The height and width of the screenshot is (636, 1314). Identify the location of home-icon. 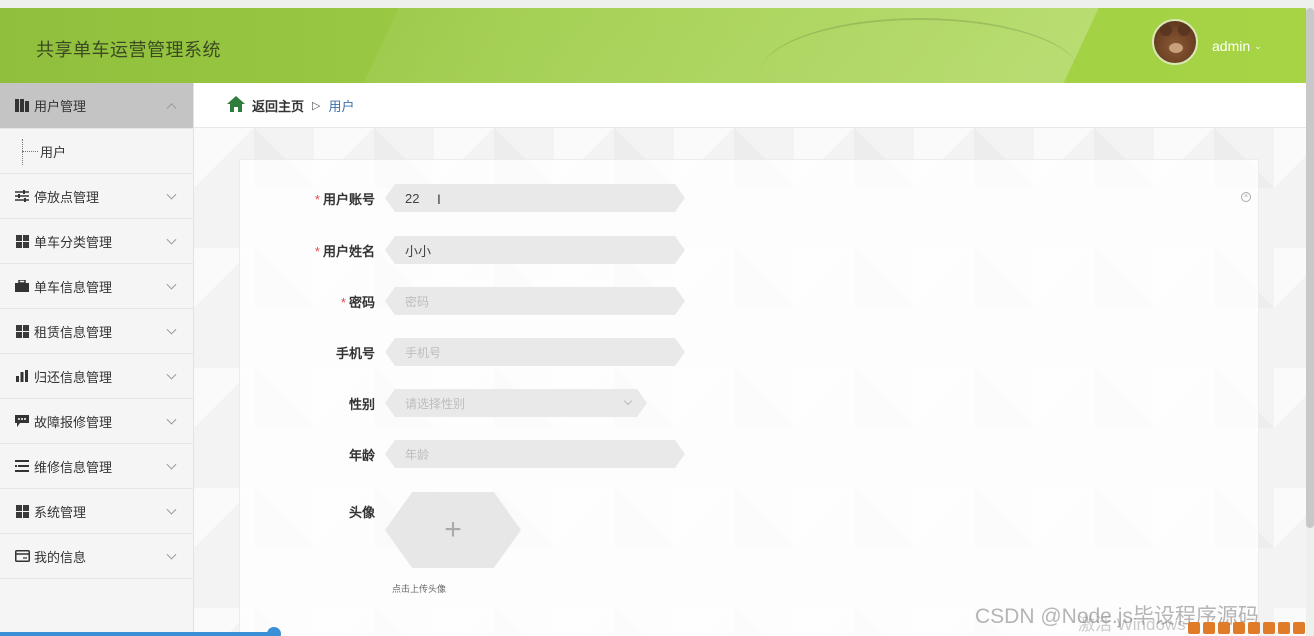
(236, 105).